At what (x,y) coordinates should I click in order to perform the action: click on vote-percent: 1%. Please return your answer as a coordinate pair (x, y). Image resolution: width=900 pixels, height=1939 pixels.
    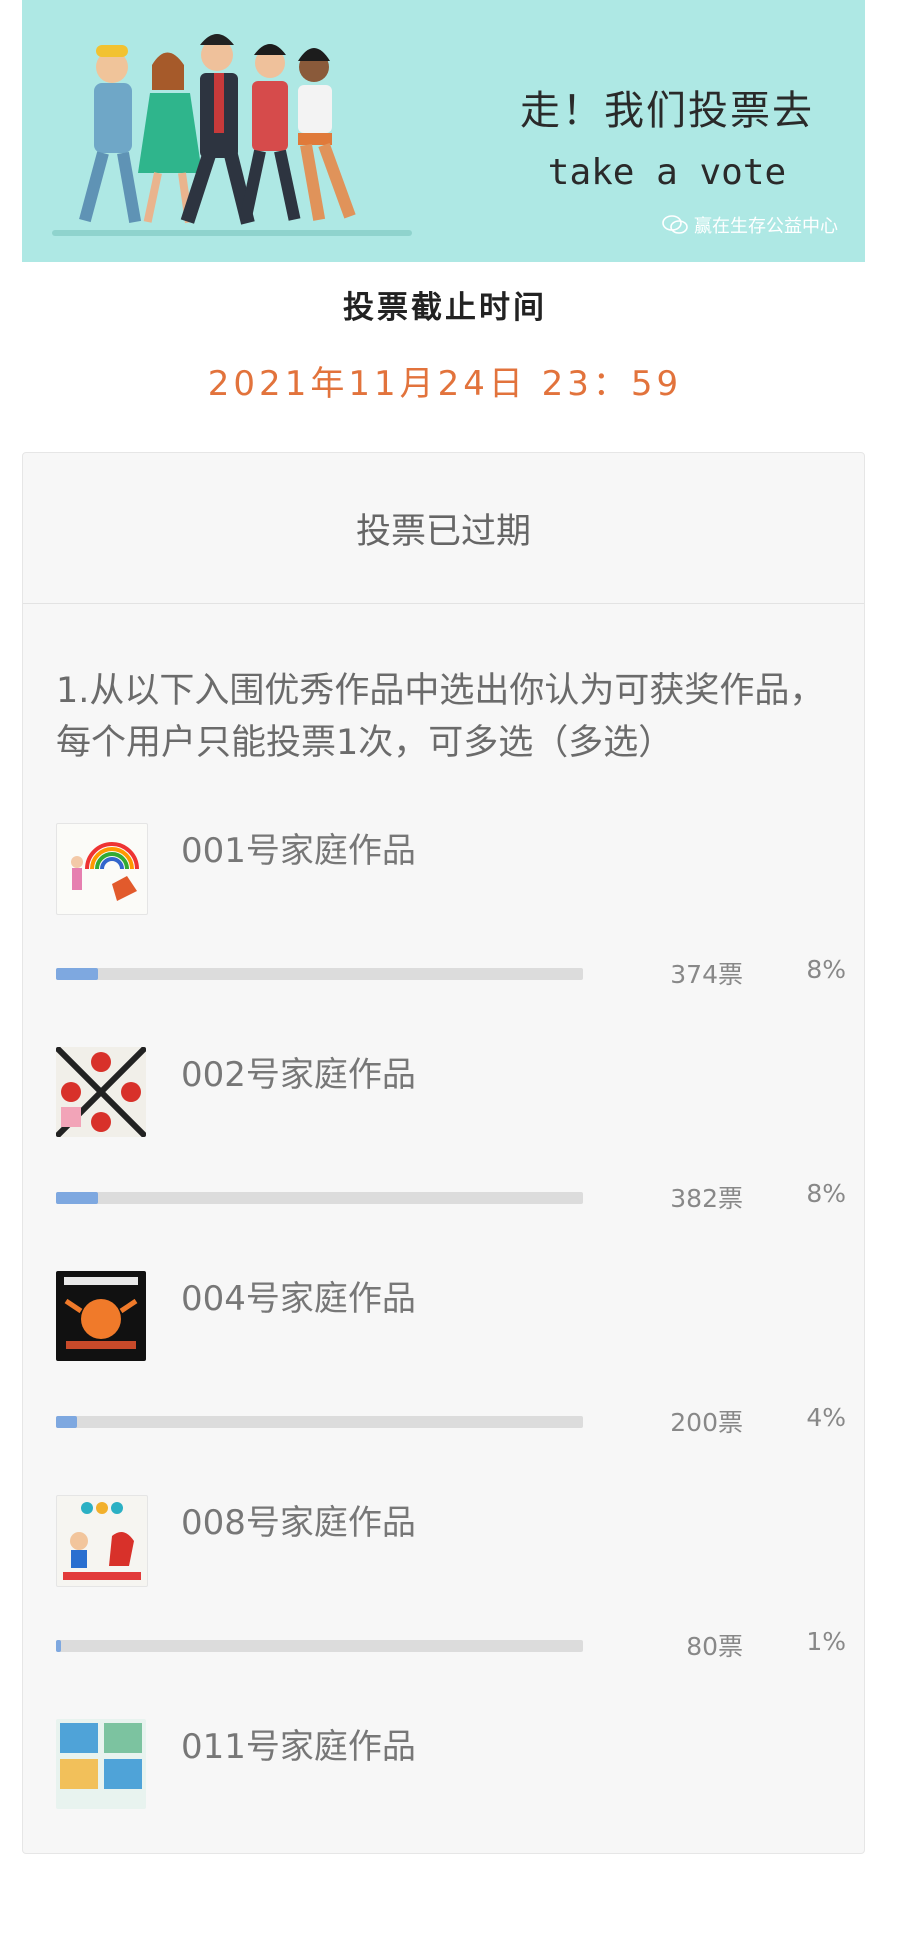
    Looking at the image, I should click on (826, 1641).